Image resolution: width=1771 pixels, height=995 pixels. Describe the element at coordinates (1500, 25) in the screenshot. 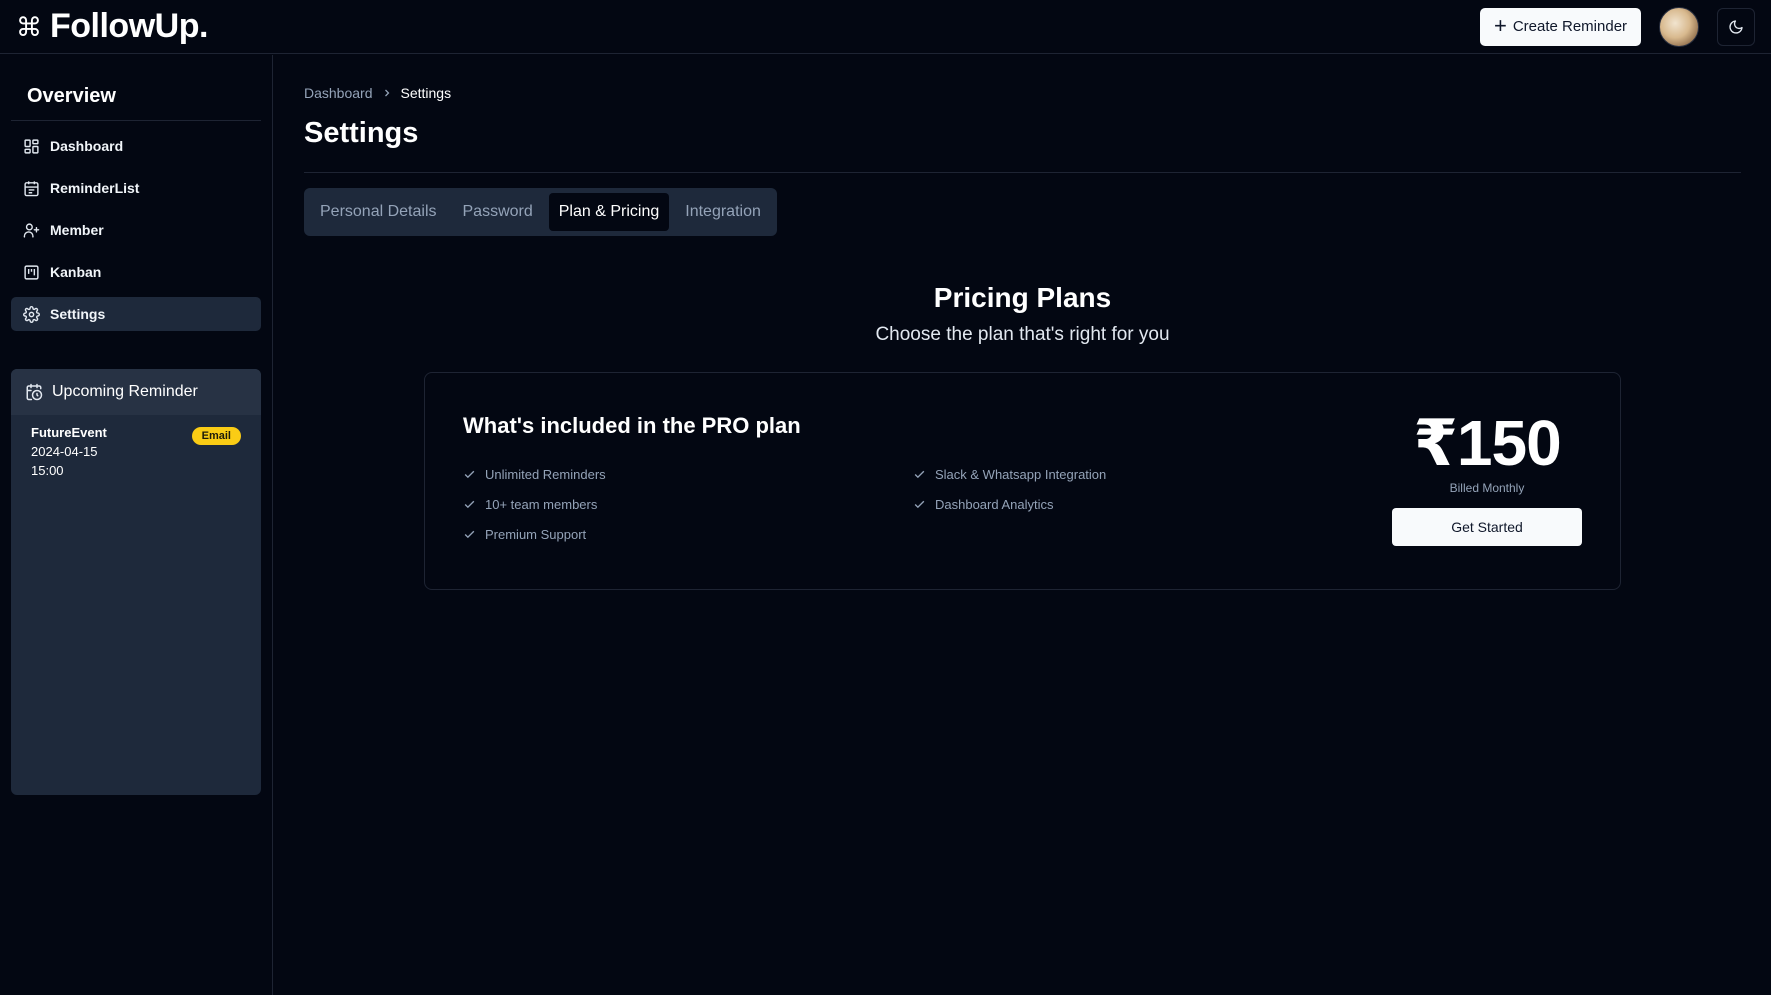

I see `plus-icon: +` at that location.